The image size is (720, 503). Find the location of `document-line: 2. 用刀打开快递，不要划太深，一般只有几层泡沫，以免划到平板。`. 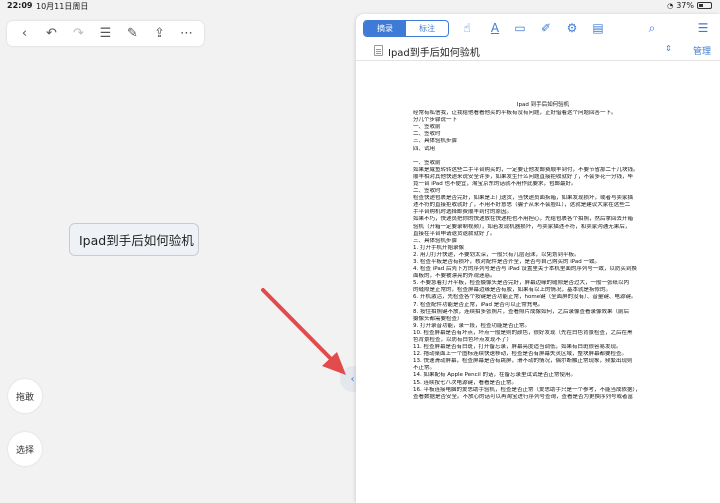

document-line: 2. 用刀打开快递，不要划太深，一般只有几层泡沫，以免划到平板。 is located at coordinates (496, 254).